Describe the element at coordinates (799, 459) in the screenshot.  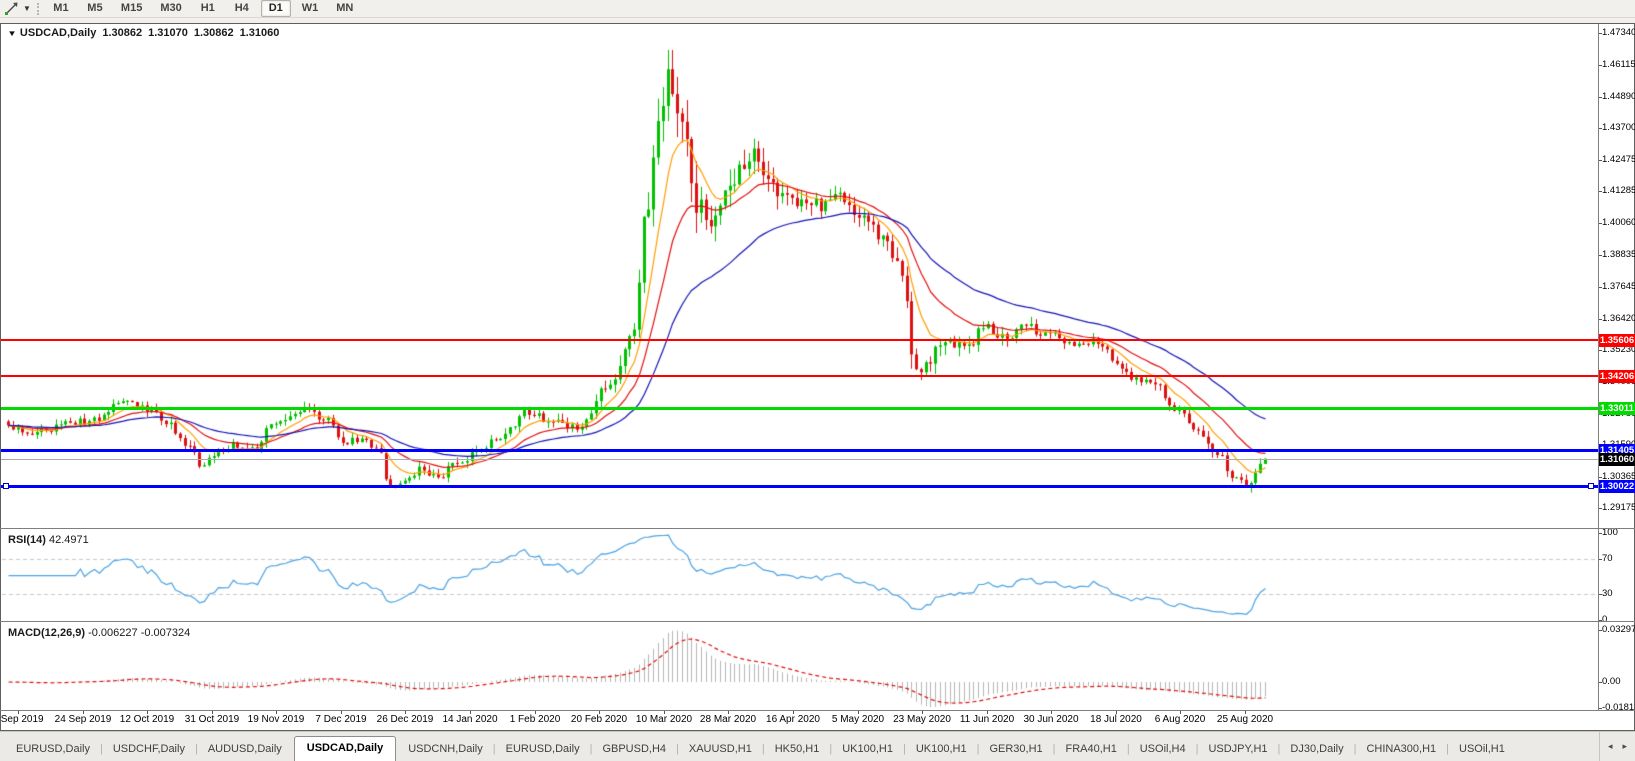
I see `current-price-line` at that location.